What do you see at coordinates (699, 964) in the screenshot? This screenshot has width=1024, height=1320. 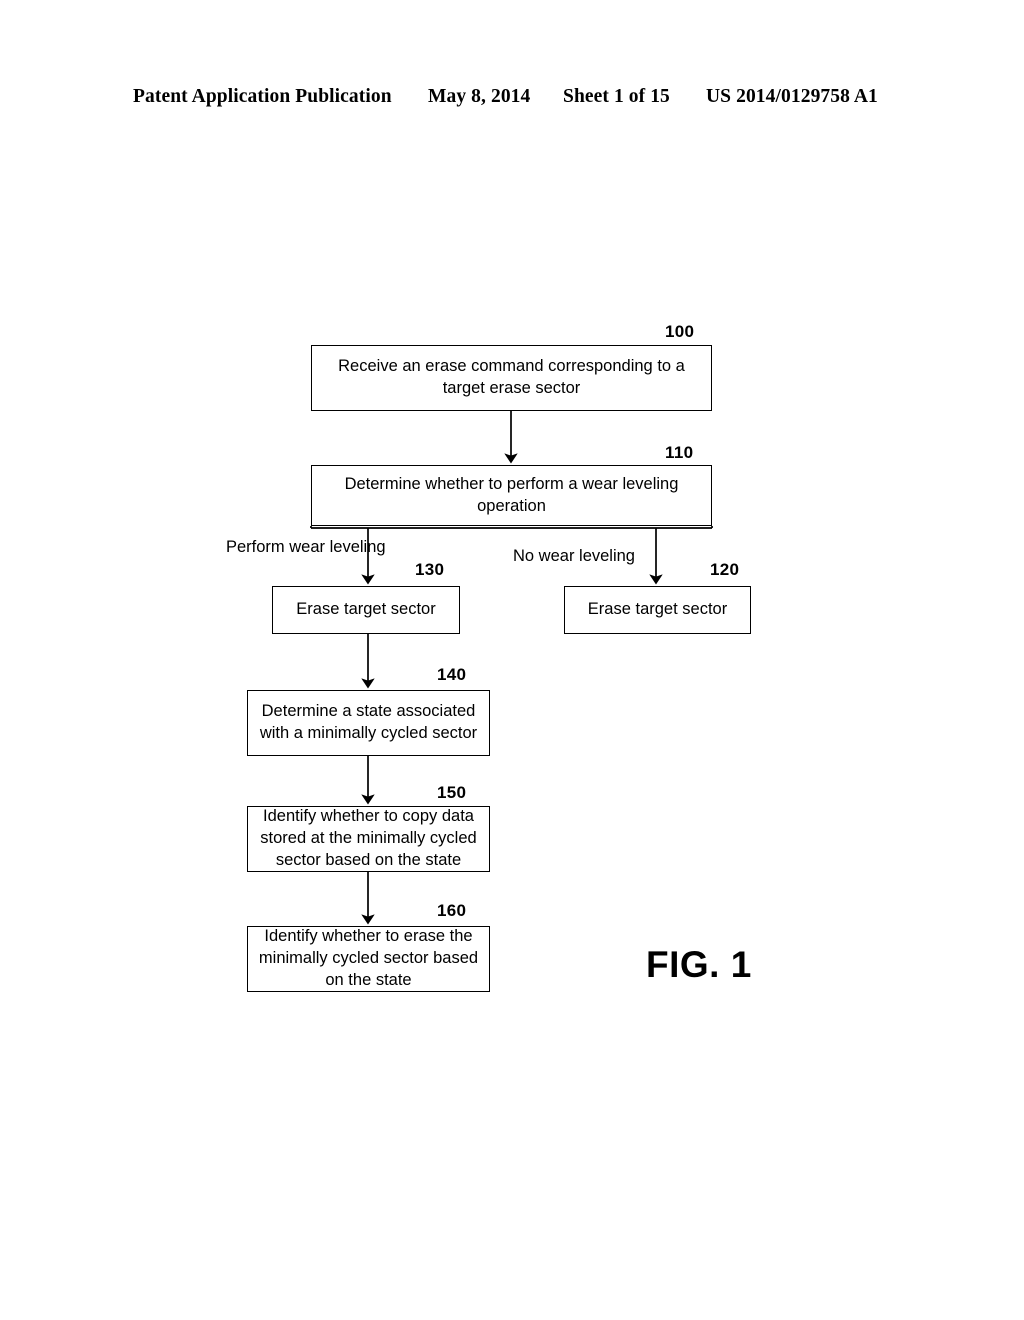 I see `figure-caption: FIG. 1` at bounding box center [699, 964].